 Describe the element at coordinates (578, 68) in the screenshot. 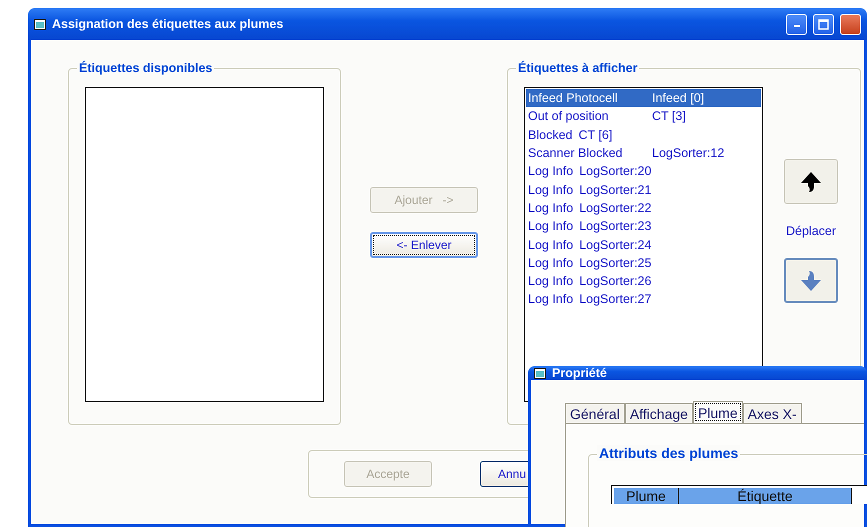

I see `group-title: Étiquettes à afficher` at that location.